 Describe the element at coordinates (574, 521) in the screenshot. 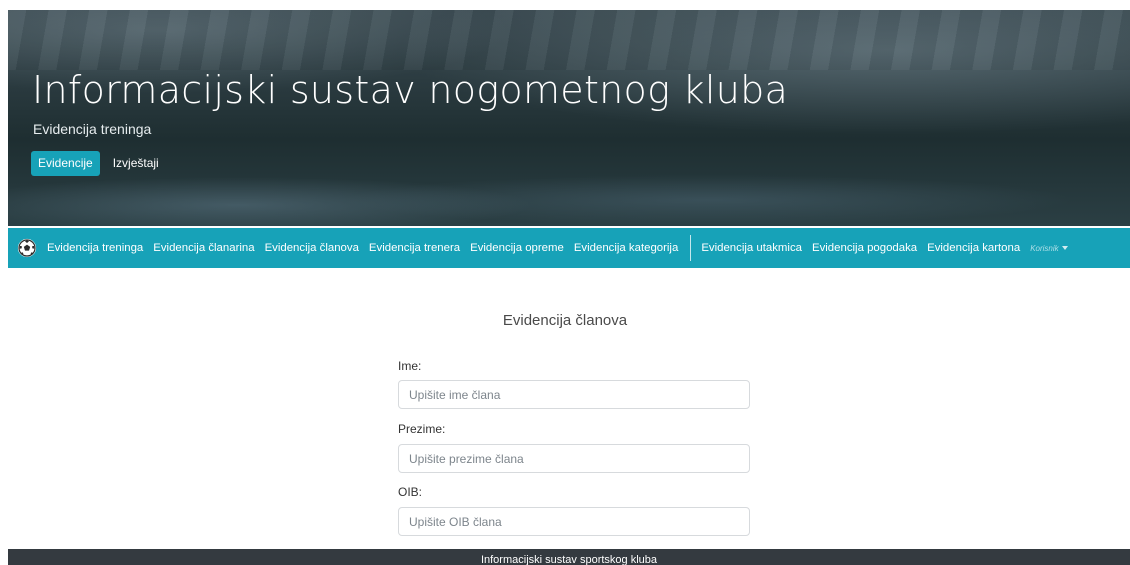

I see `oib-input` at that location.